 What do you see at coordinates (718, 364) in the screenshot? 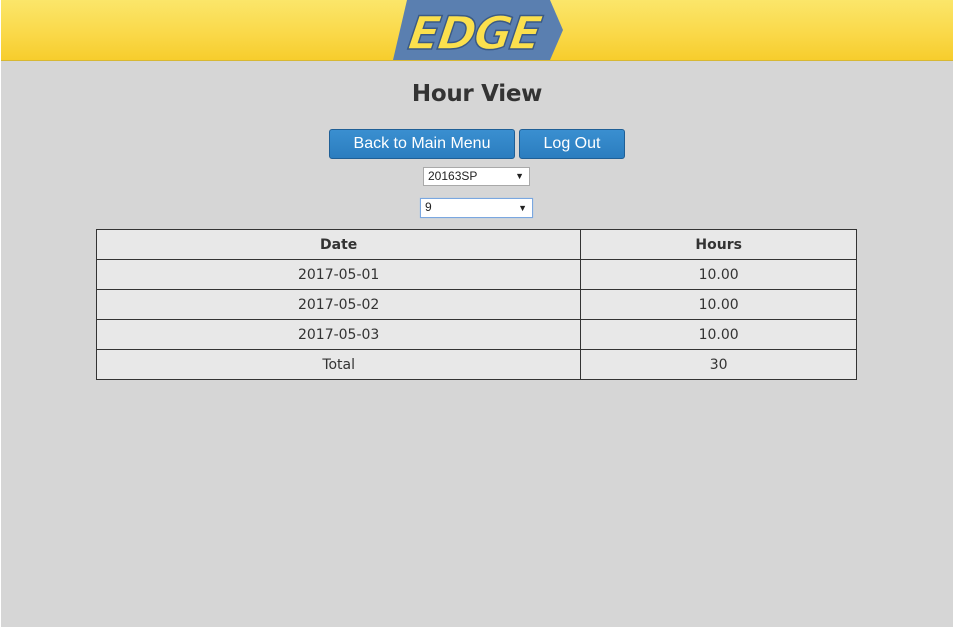
I see `total-hours-cell: 30` at bounding box center [718, 364].